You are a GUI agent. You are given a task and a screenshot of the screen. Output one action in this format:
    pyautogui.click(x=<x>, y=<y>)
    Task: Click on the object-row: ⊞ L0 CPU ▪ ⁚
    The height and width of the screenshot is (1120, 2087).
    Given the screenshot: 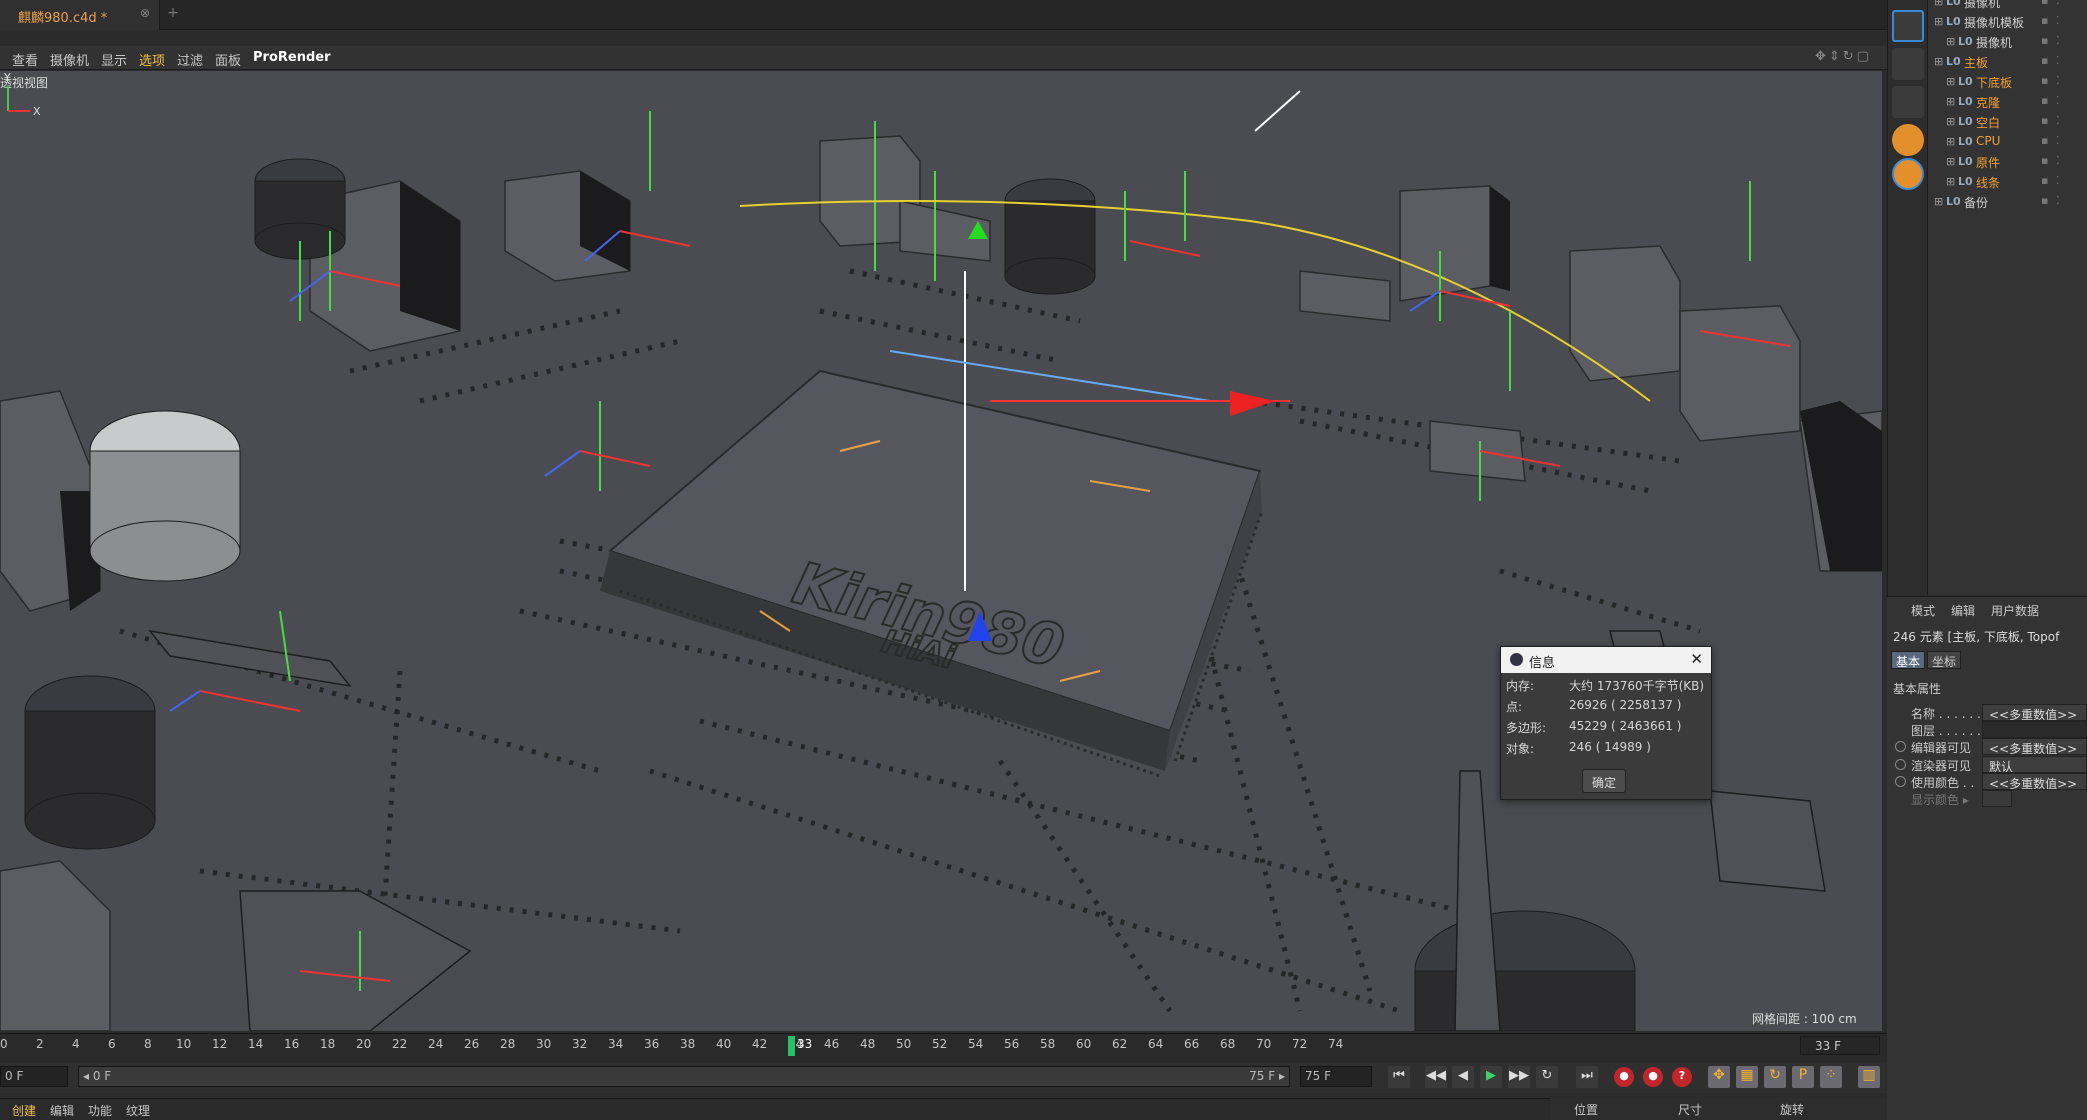 What is the action you would take?
    pyautogui.click(x=2007, y=142)
    